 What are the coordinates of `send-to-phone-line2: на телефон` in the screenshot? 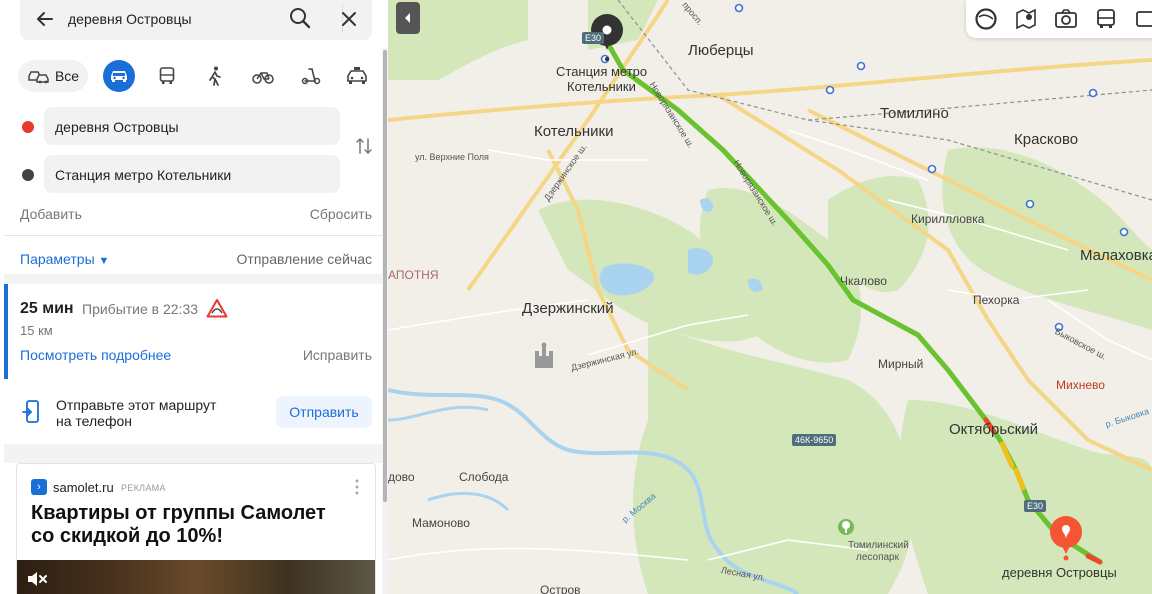 It's located at (94, 421).